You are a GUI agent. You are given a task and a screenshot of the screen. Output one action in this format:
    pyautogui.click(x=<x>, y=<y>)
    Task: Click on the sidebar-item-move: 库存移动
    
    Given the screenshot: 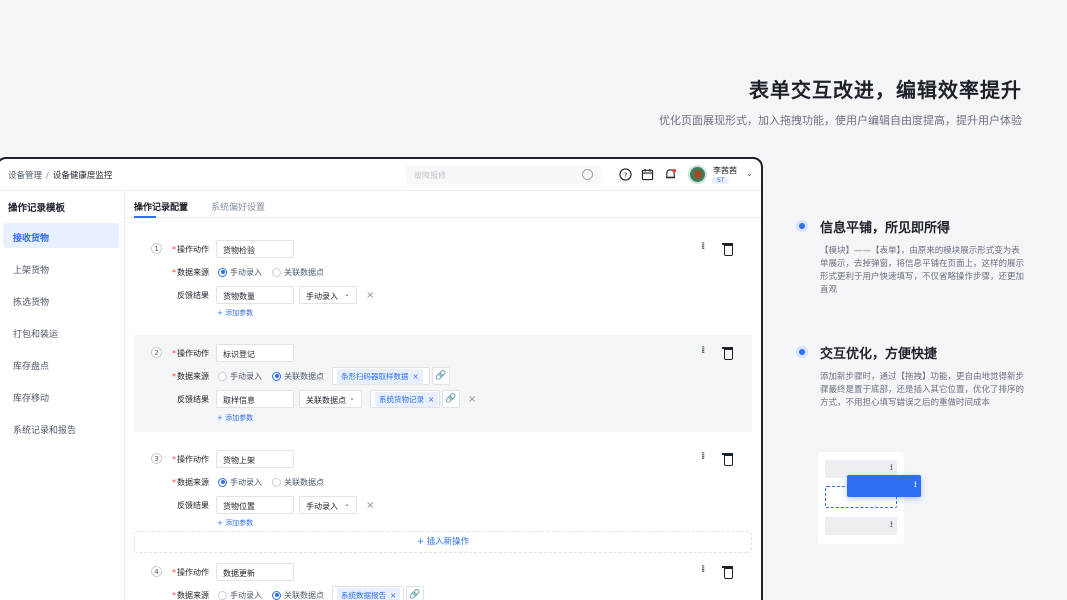 What is the action you would take?
    pyautogui.click(x=61, y=395)
    